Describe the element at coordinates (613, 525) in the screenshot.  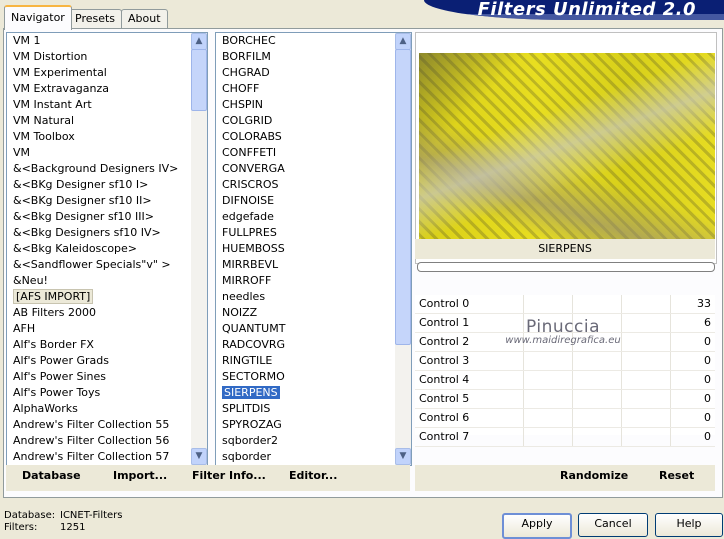
I see `cancel-button: Cancel` at that location.